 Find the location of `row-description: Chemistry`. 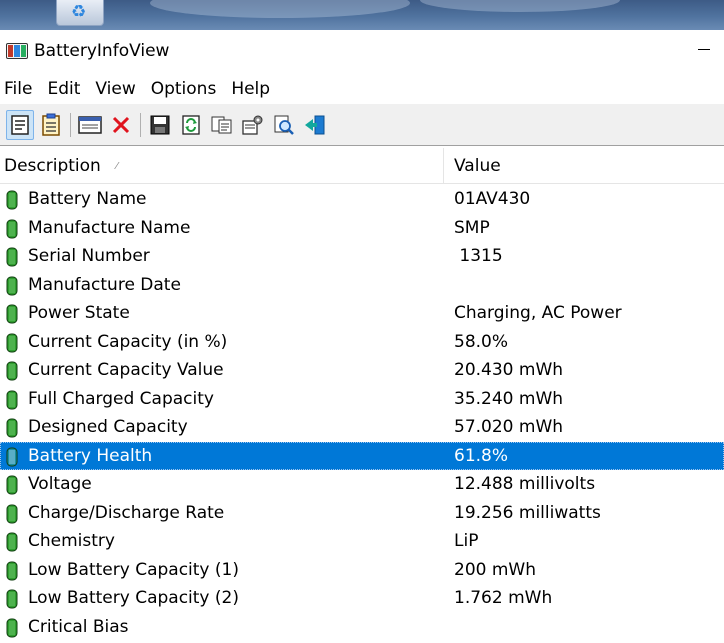

row-description: Chemistry is located at coordinates (71, 541).